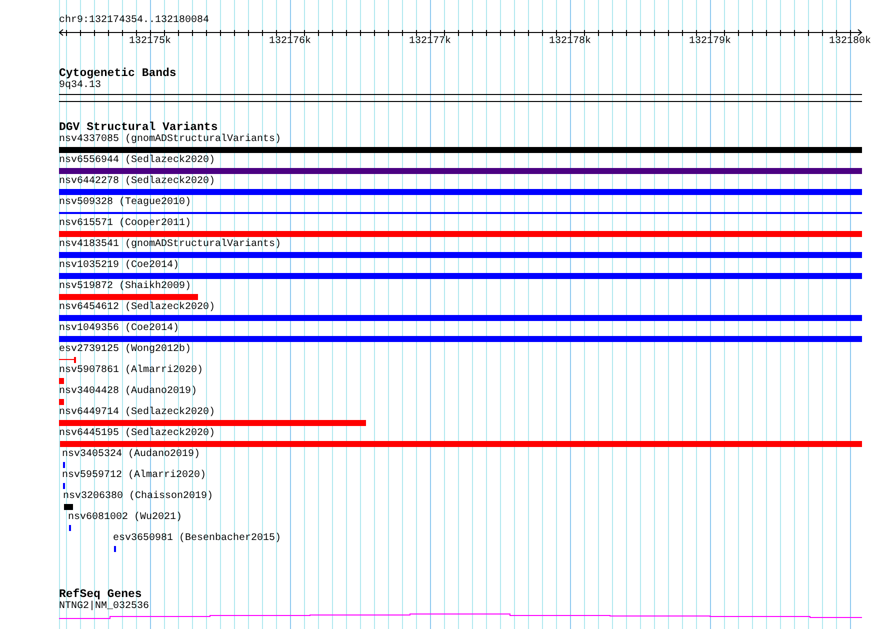 This screenshot has height=629, width=890. Describe the element at coordinates (125, 224) in the screenshot. I see `feature-label: nsv615571 (Cooper2011)` at that location.